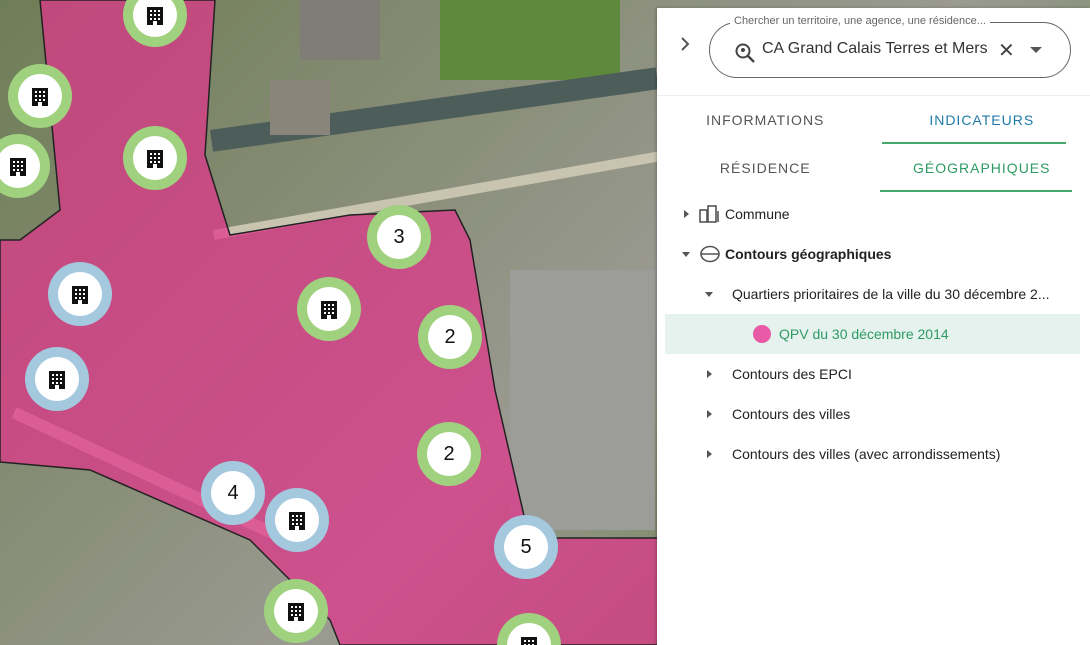 This screenshot has height=645, width=1090. Describe the element at coordinates (982, 168) in the screenshot. I see `tab-geographiques: GÉOGRAPHIQUES` at that location.